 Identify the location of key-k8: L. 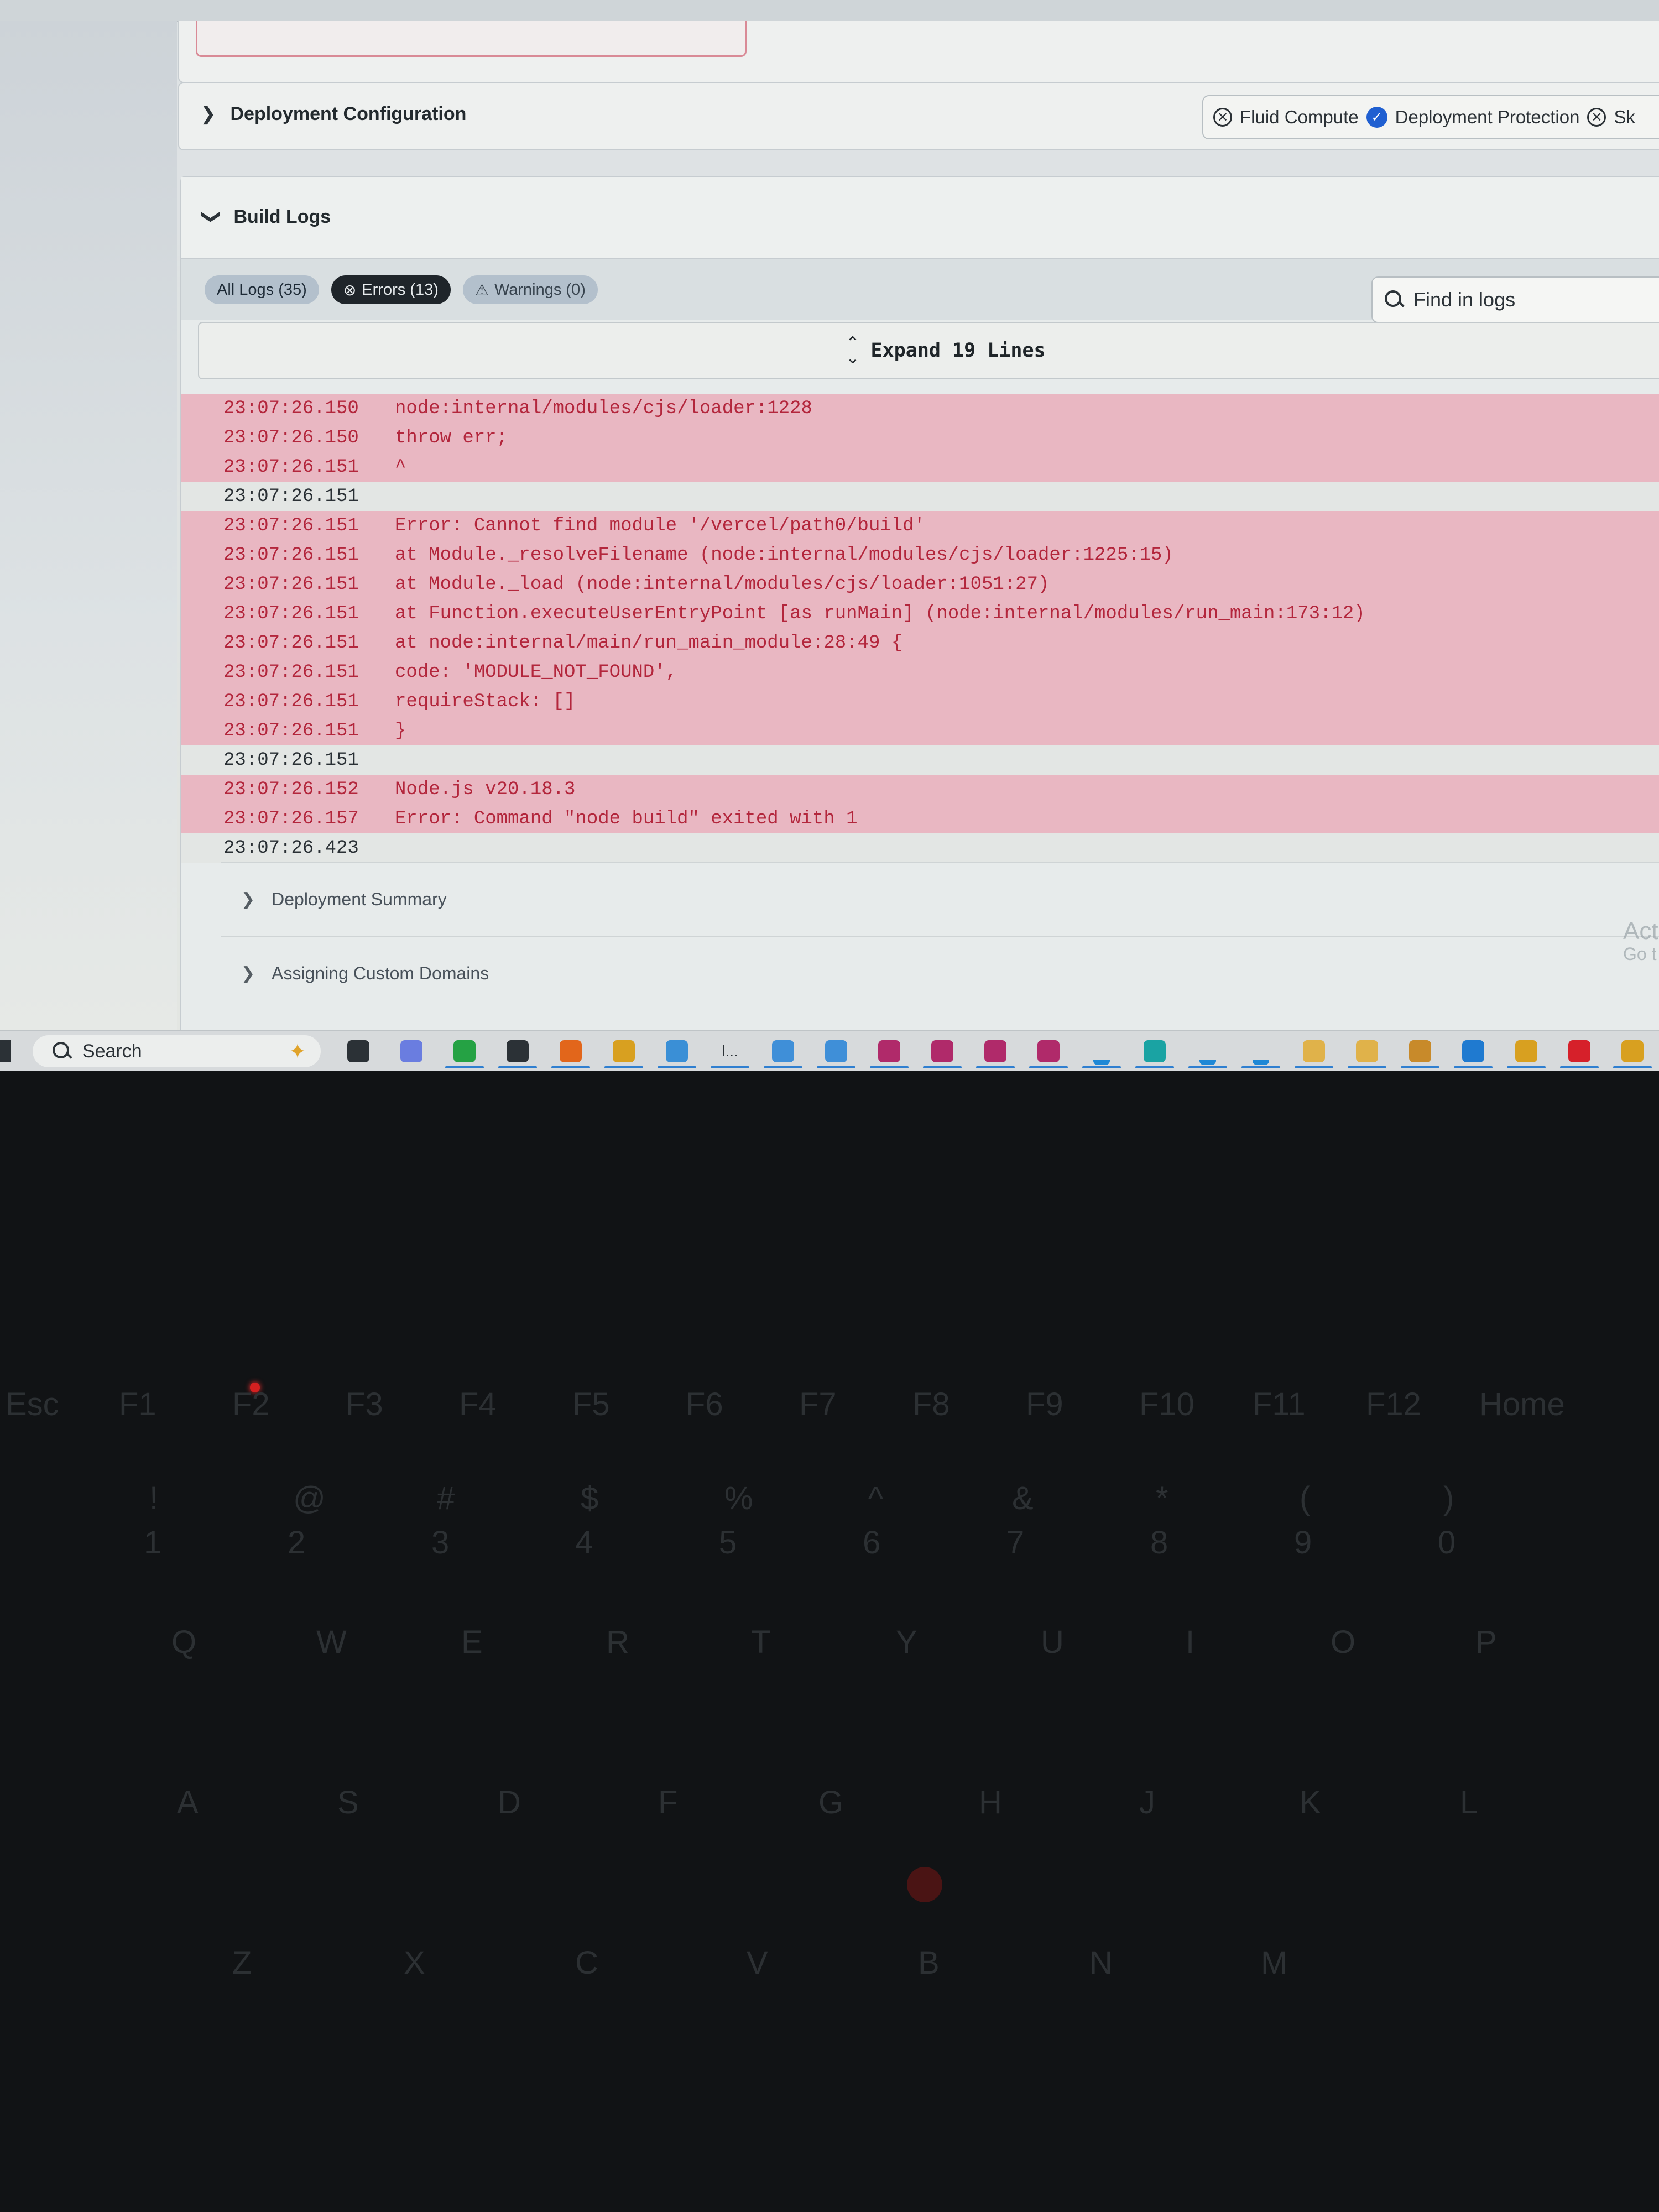
(1469, 1803).